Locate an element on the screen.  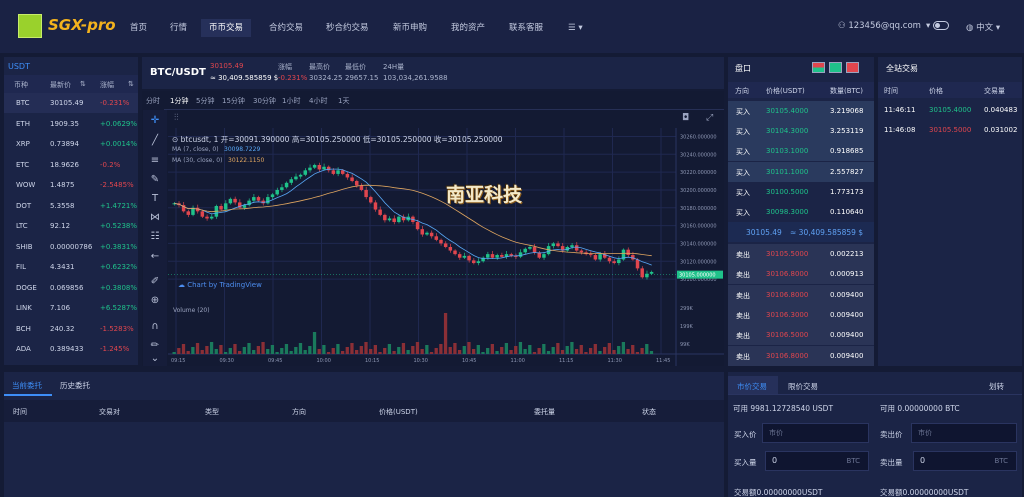
buy-qty-input: 0 BTC is located at coordinates (817, 461).